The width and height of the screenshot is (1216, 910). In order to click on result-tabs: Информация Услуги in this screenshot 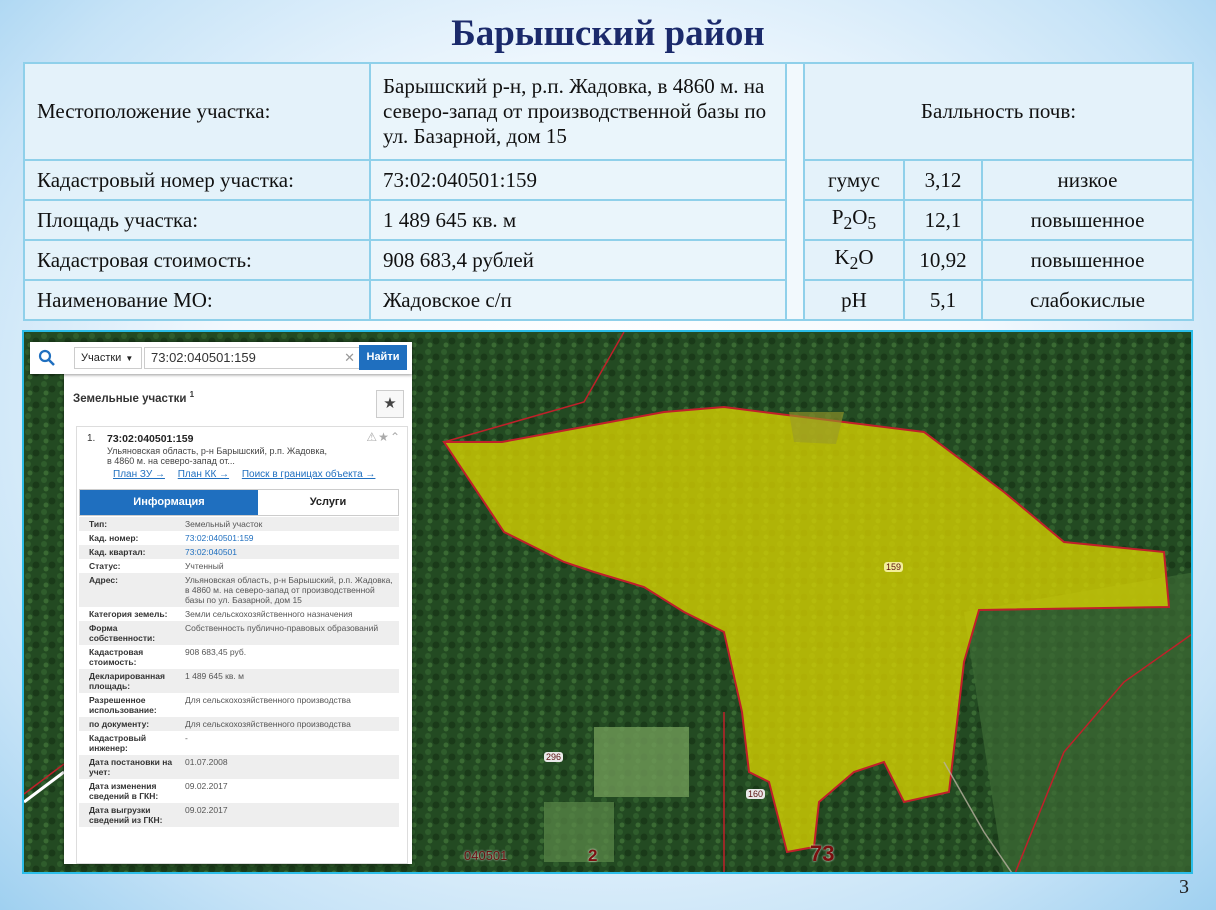, I will do `click(239, 502)`.